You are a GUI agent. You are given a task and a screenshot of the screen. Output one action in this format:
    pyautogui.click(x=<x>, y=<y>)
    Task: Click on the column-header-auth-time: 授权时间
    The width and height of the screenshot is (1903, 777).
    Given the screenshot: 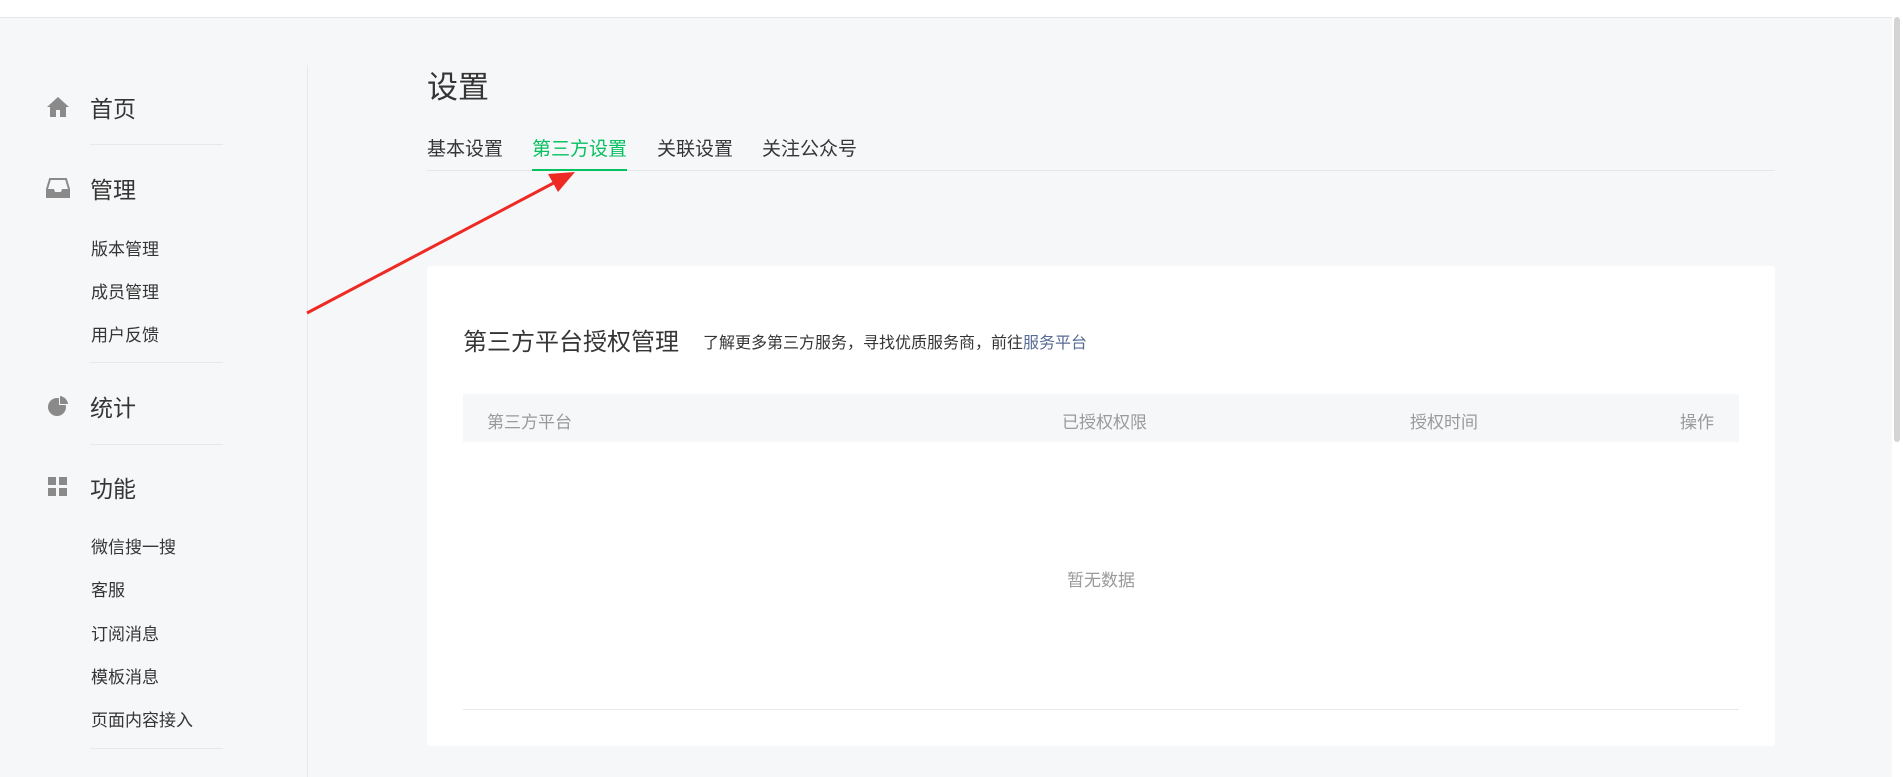 What is the action you would take?
    pyautogui.click(x=1444, y=423)
    